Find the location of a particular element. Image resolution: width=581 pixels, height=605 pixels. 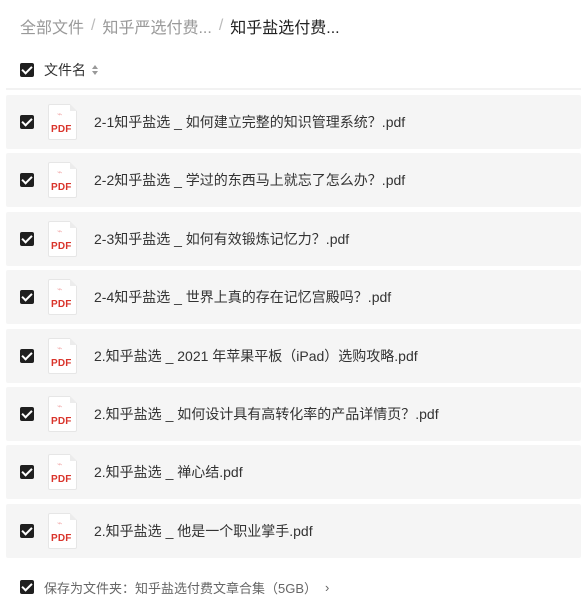

file-name: 2.知乎盐选 _ 2021 年苹果平板（iPad）选购攻略.pdf is located at coordinates (256, 356).